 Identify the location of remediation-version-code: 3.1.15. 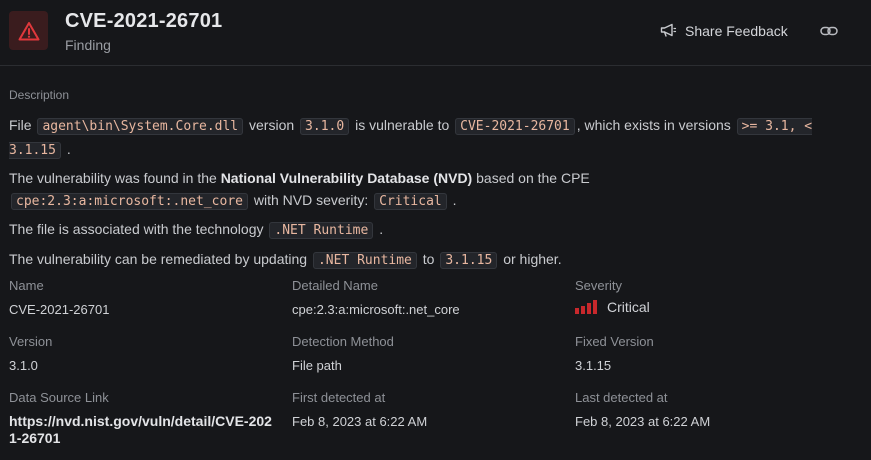
(469, 260).